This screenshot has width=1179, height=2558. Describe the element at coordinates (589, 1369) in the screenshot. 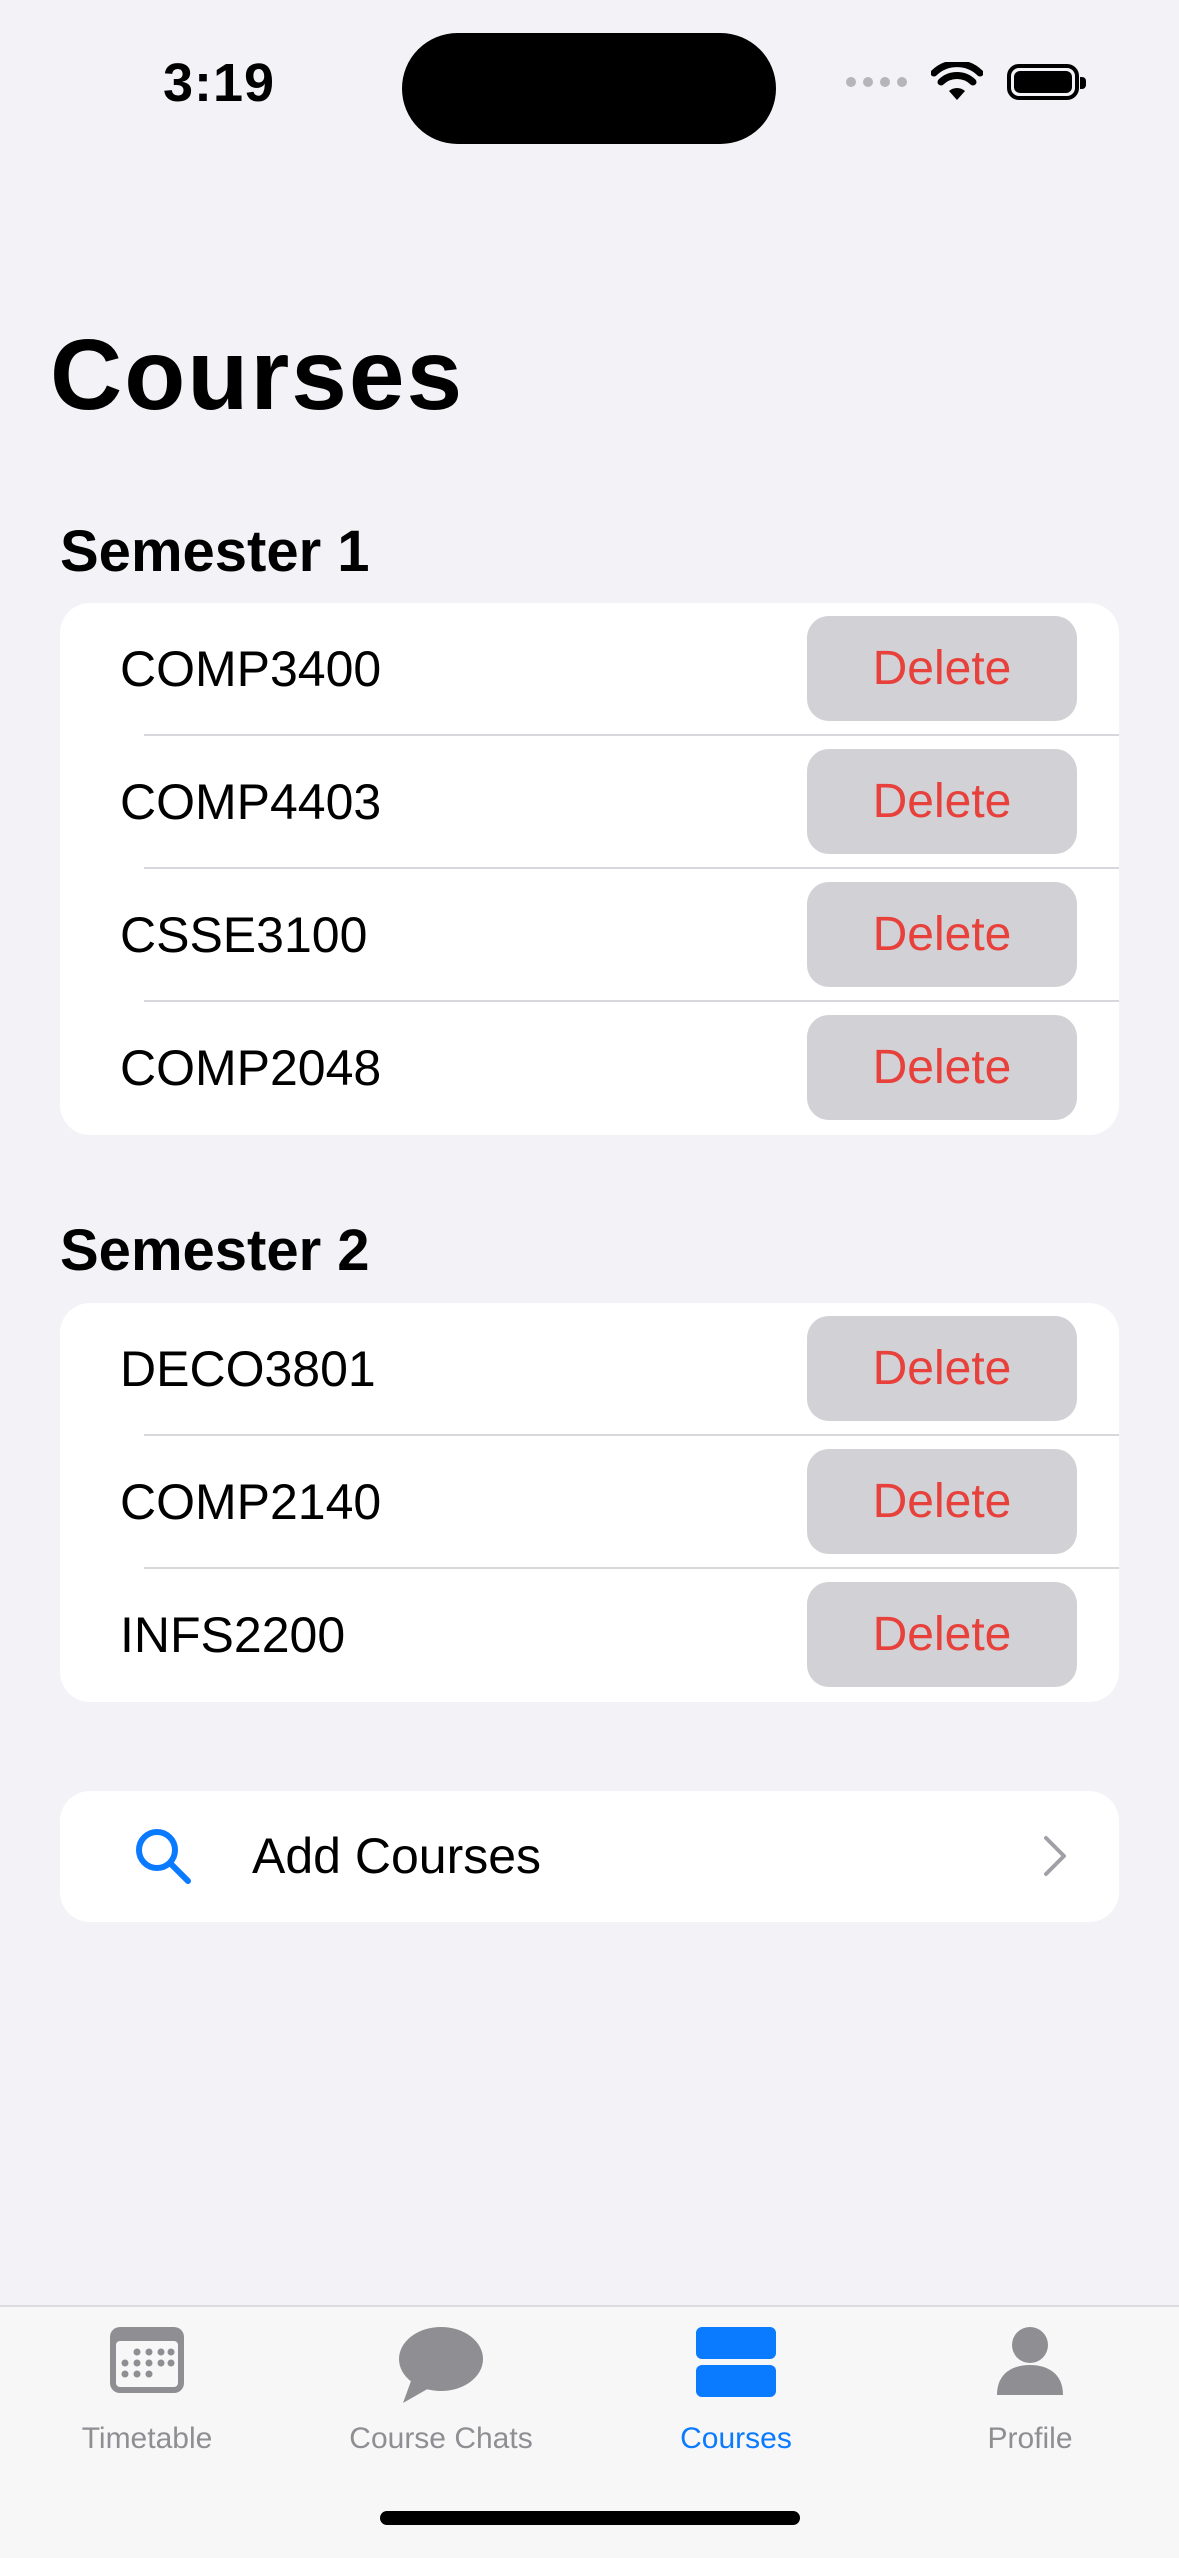

I see `list-item: DECO3801 Delete` at that location.